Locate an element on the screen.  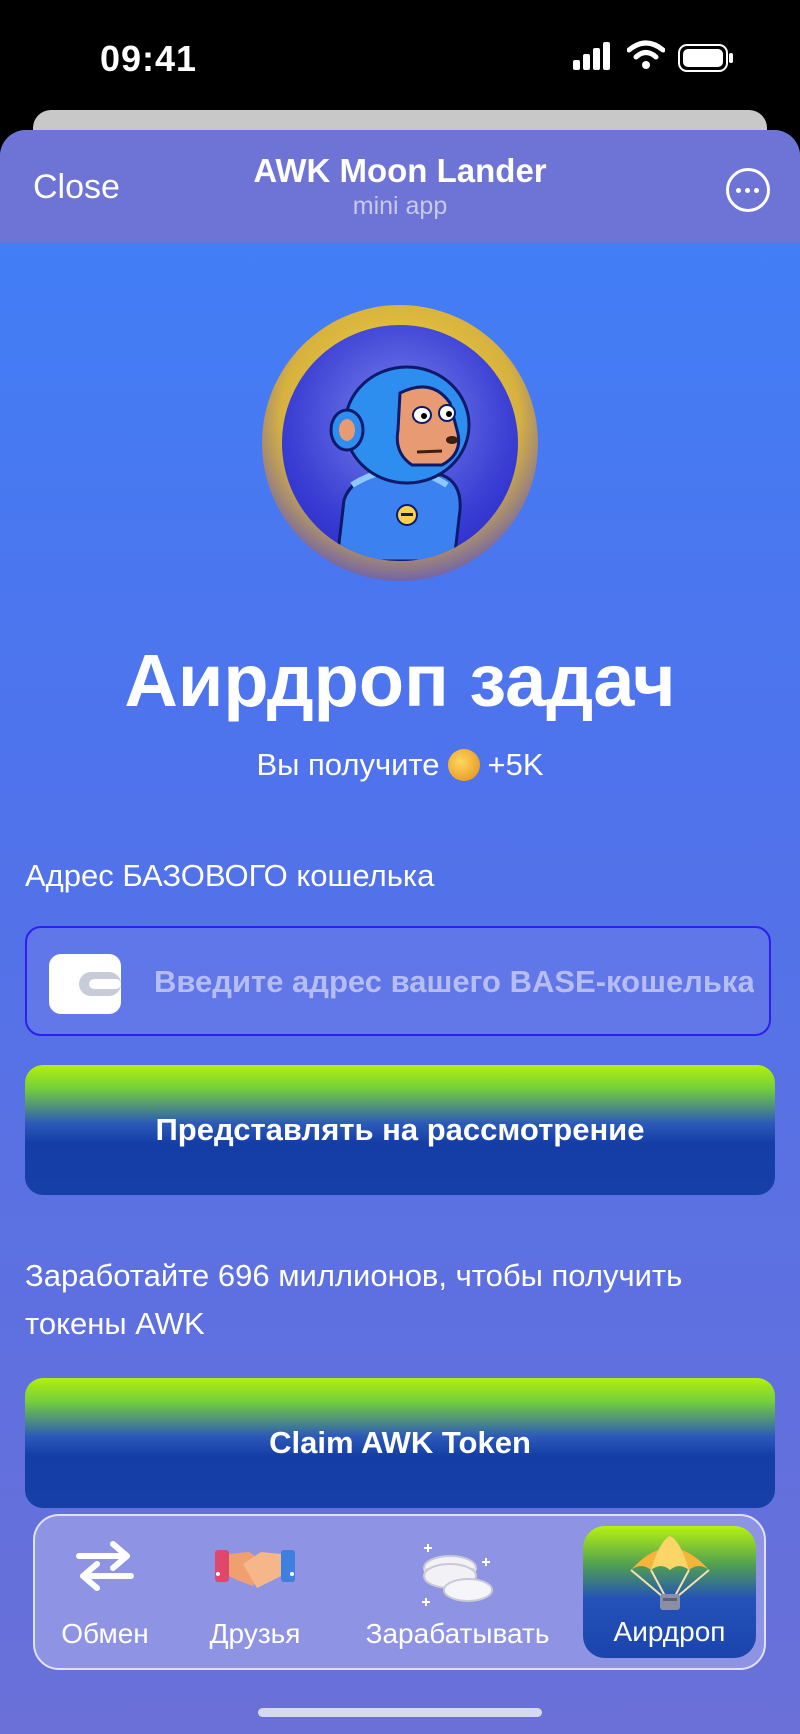
reward-amount: +5K is located at coordinates (515, 764).